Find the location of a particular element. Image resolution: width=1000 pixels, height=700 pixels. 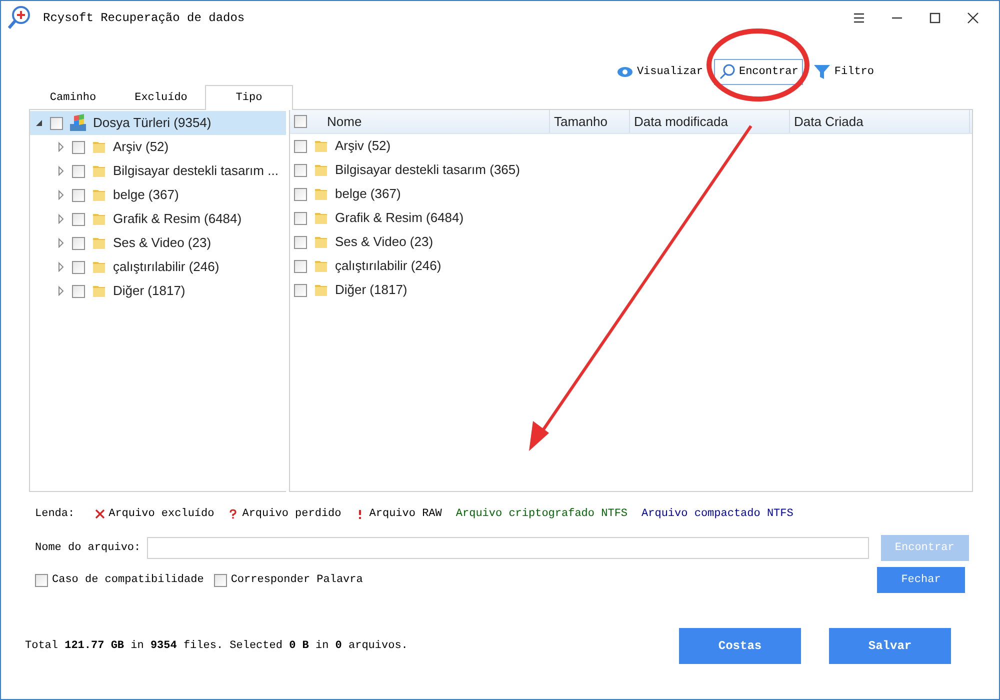

tree-item: belge (367) is located at coordinates (158, 195).